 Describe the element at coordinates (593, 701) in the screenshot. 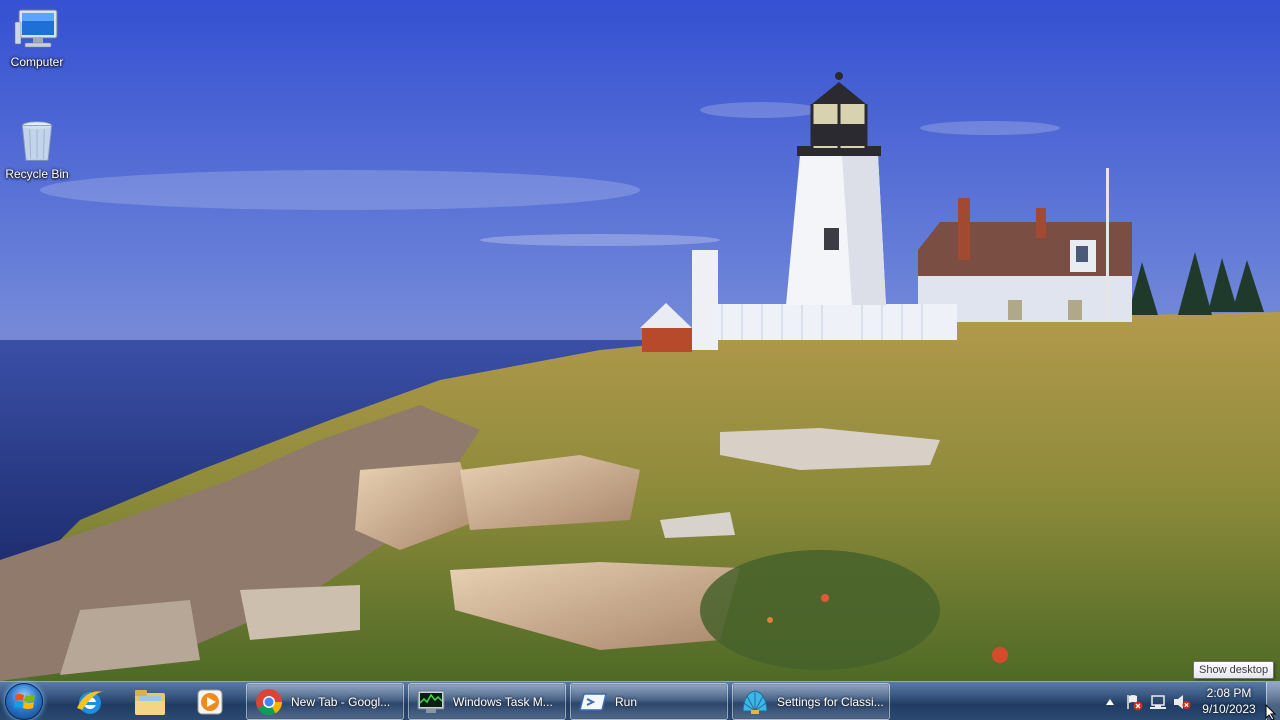

I see `run-icon` at that location.